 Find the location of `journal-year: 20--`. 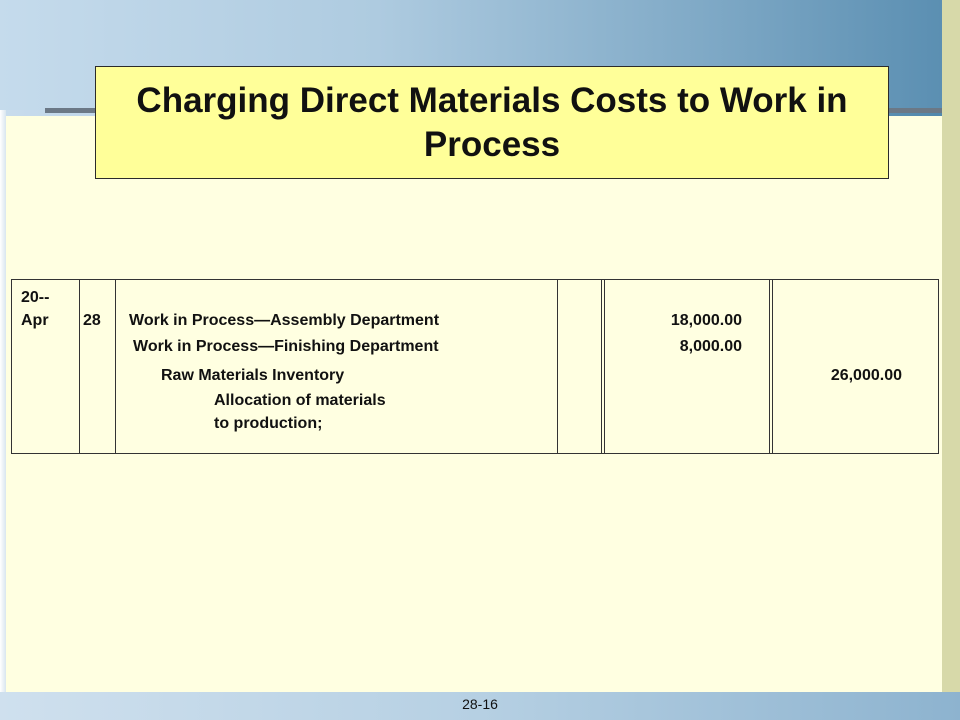

journal-year: 20-- is located at coordinates (35, 297).